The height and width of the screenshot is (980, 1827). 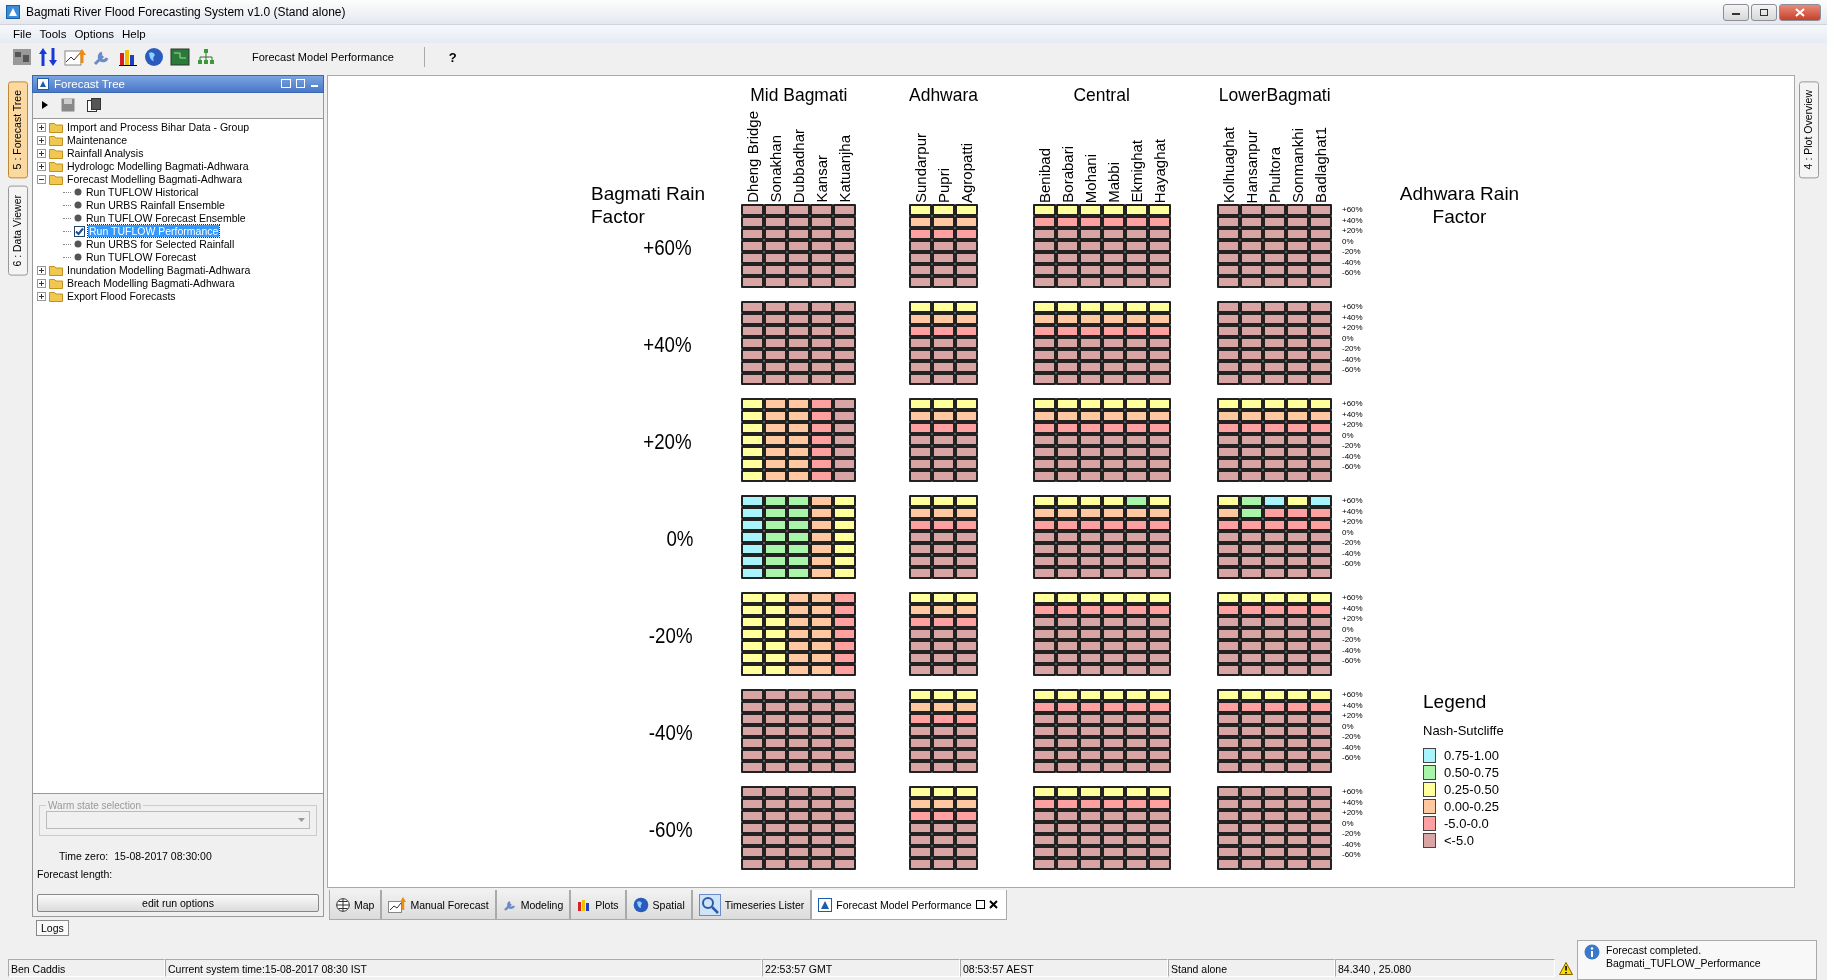 I want to click on menu-item: Tools, so click(x=53, y=34).